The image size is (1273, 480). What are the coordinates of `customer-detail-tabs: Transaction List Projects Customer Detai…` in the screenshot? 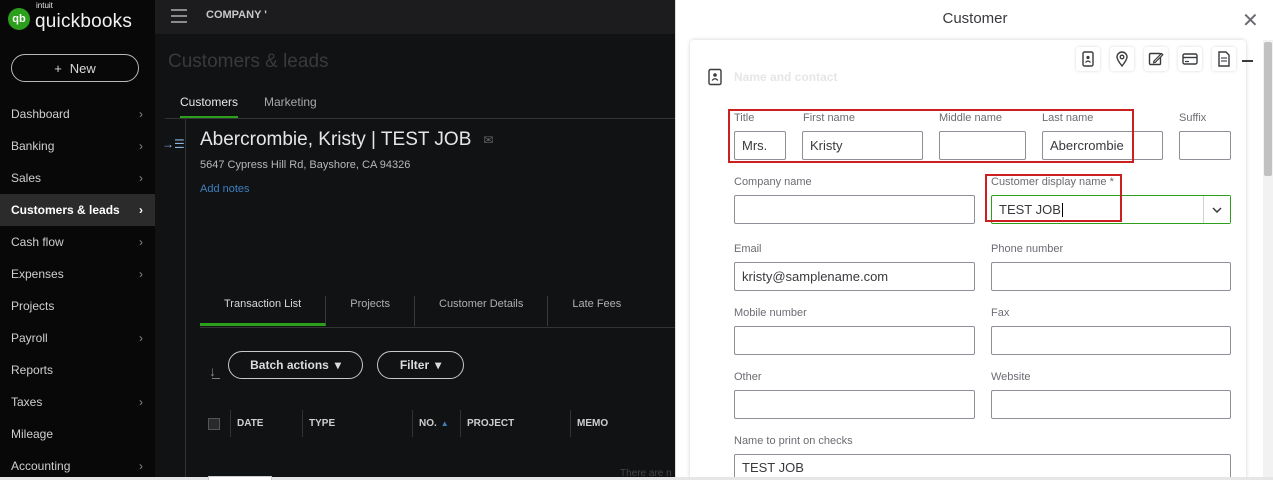 It's located at (422, 311).